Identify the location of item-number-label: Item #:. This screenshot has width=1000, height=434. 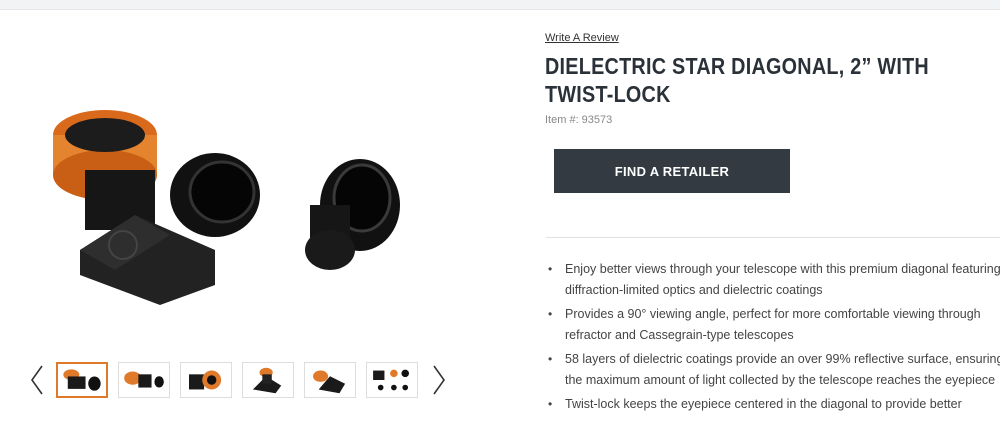
(562, 120).